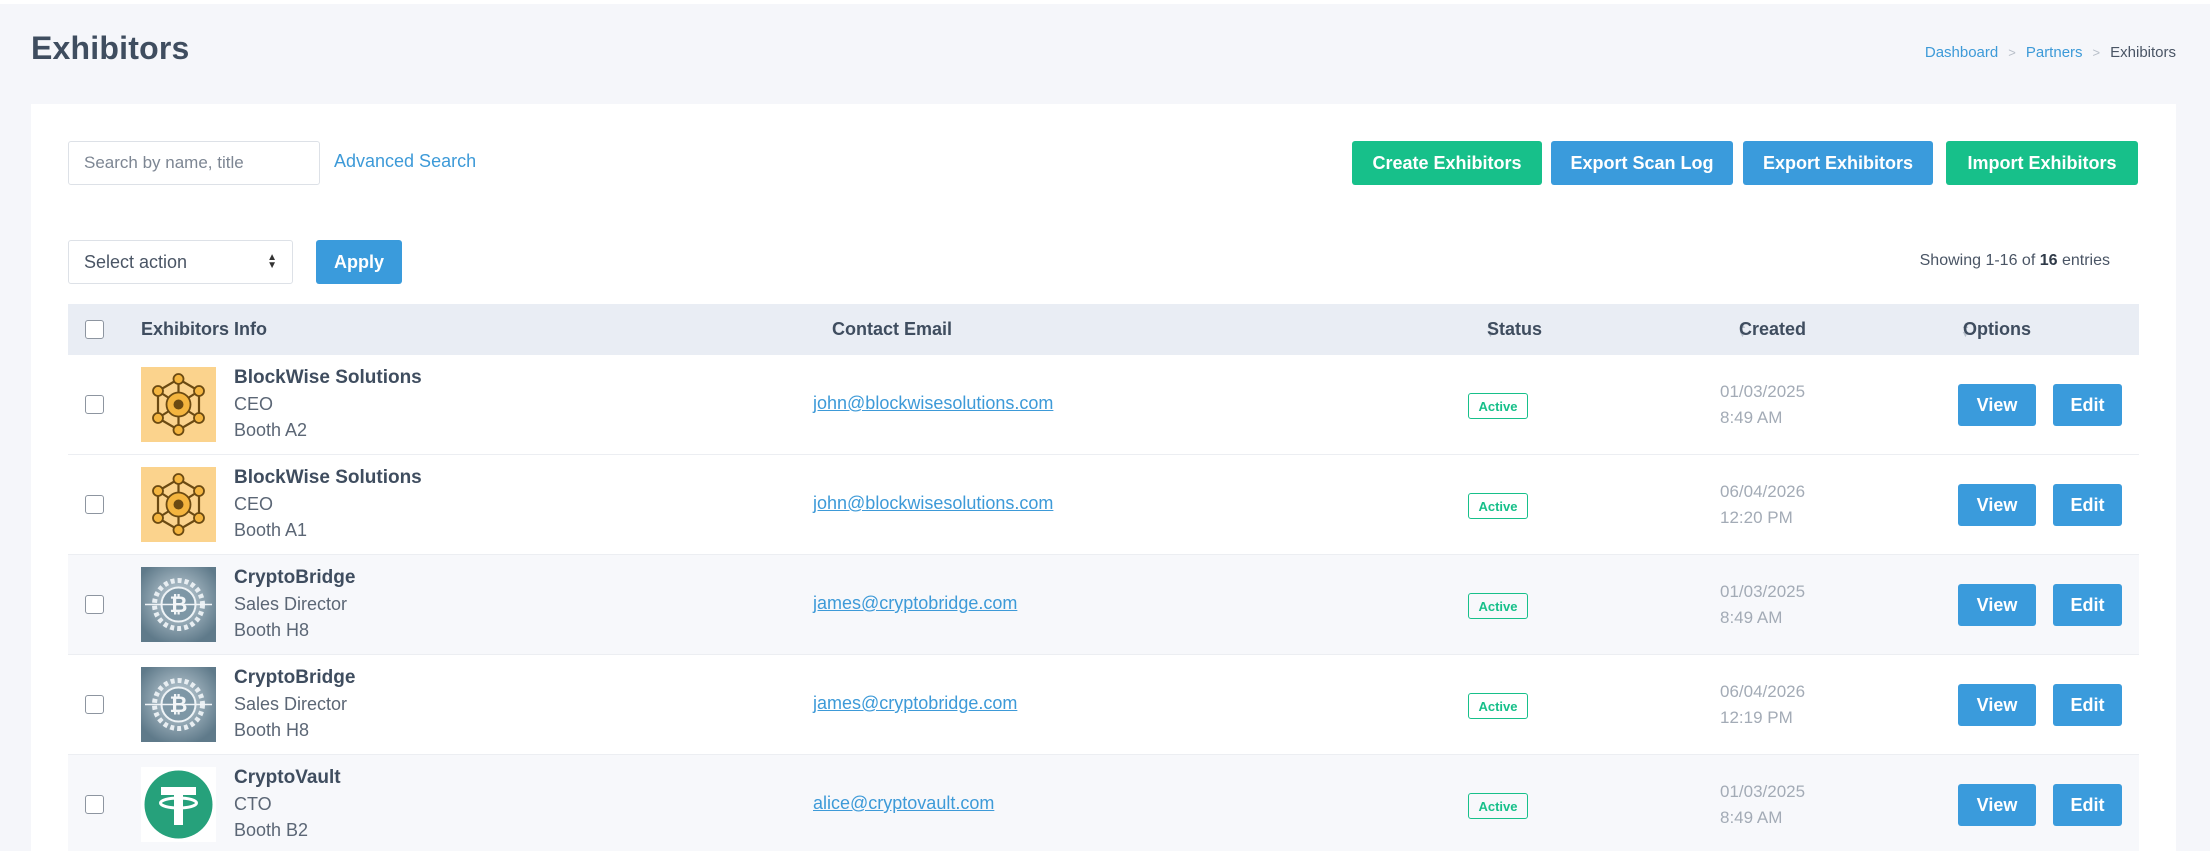  I want to click on exhibitor-booth: Booth B2, so click(271, 830).